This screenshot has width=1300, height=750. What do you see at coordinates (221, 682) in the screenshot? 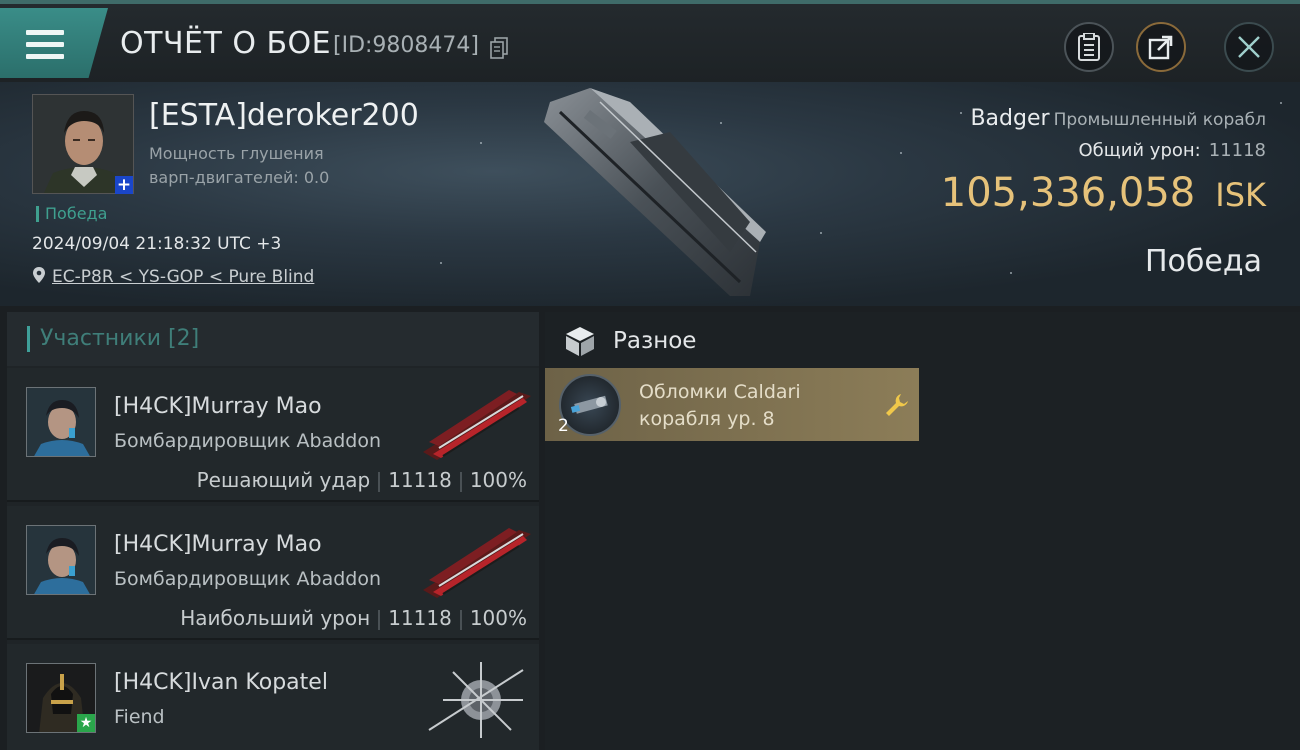
I see `participant-name: [H4CK]Ivan Kopatel` at bounding box center [221, 682].